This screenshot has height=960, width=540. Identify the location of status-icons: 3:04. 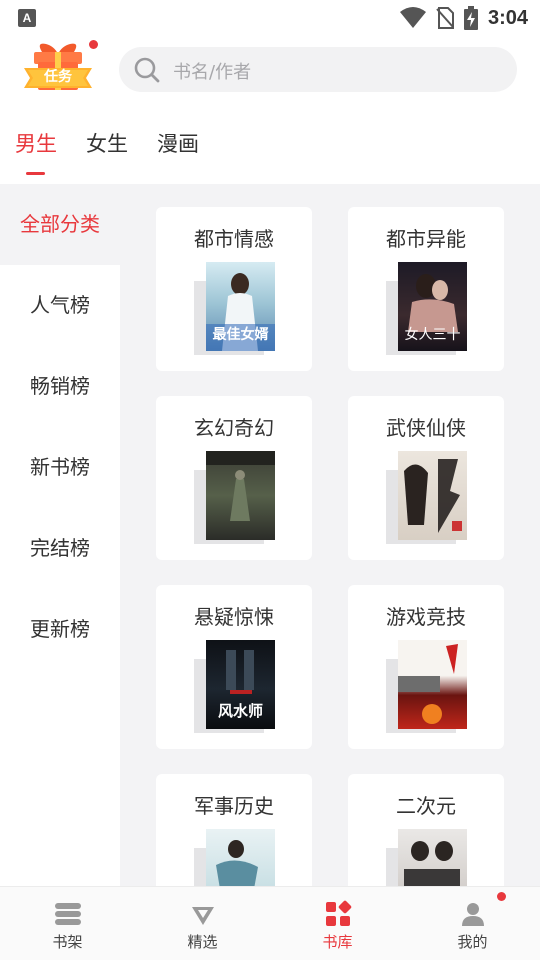
(463, 18).